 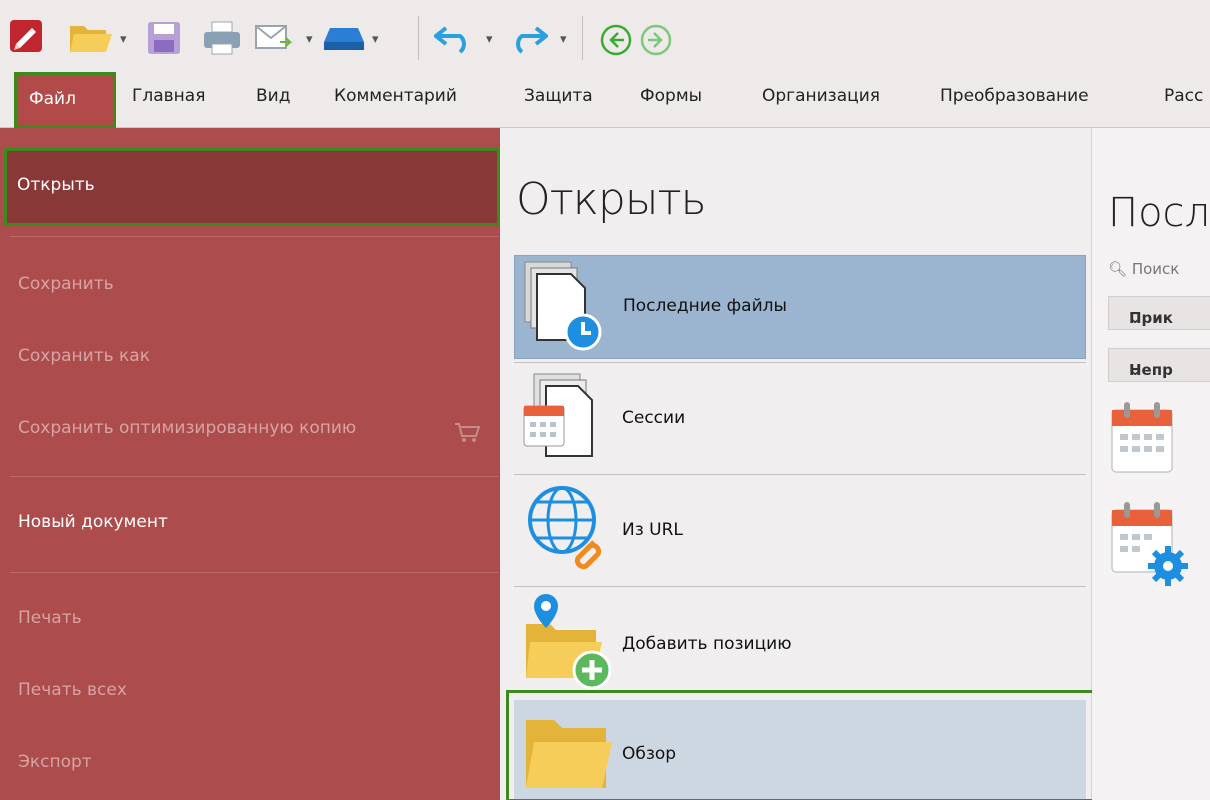 What do you see at coordinates (563, 306) in the screenshot?
I see `recent-files-icon` at bounding box center [563, 306].